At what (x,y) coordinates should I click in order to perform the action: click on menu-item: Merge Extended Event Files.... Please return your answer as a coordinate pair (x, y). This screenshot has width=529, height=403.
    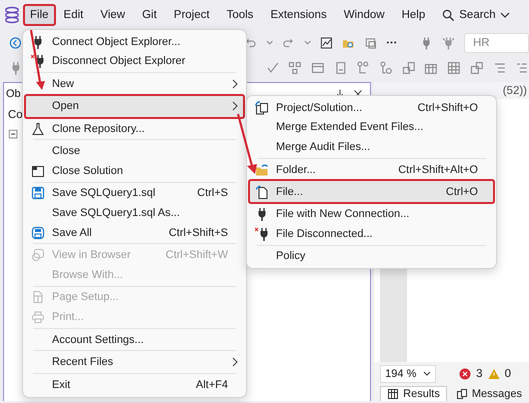
    Looking at the image, I should click on (371, 128).